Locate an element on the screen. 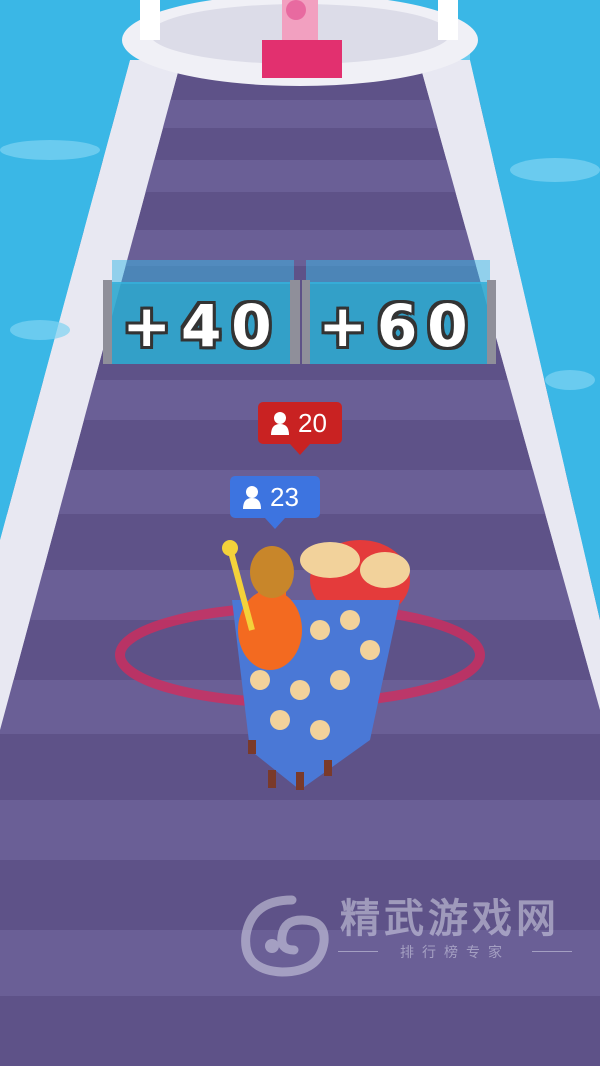  watermark-subtitle: 排行榜专家 is located at coordinates (455, 952).